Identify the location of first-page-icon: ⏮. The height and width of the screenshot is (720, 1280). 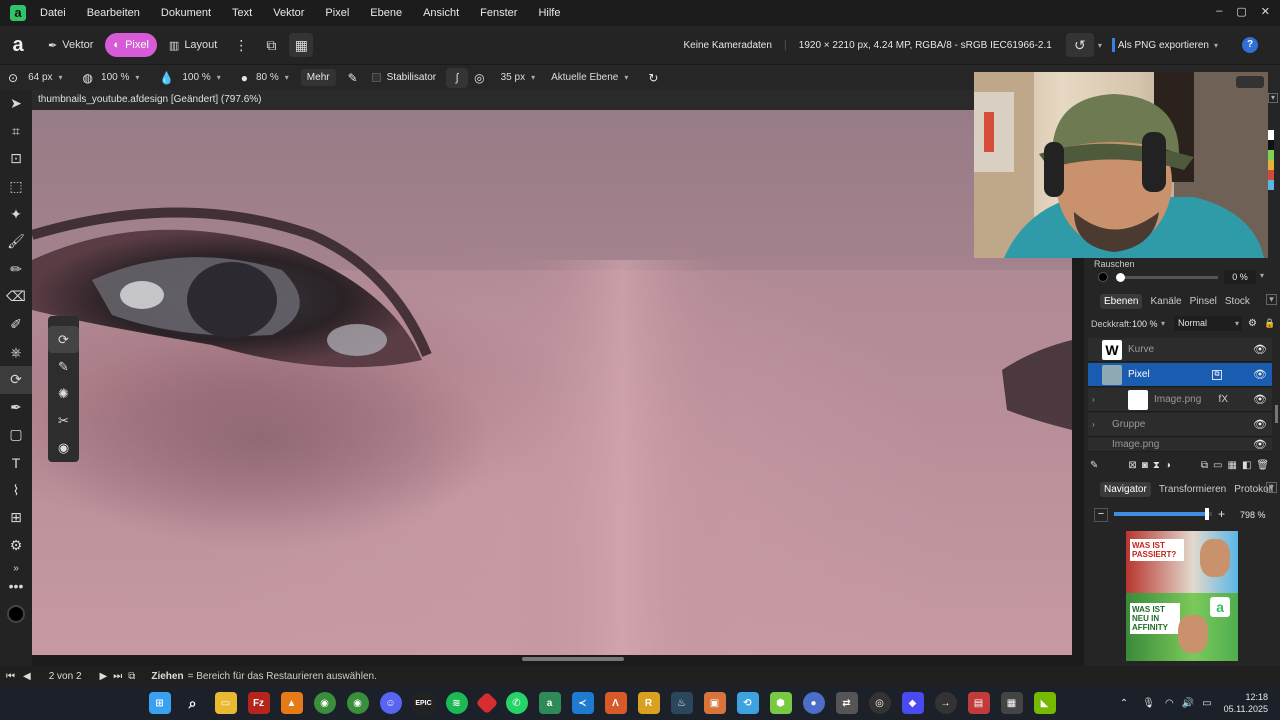
(10, 676).